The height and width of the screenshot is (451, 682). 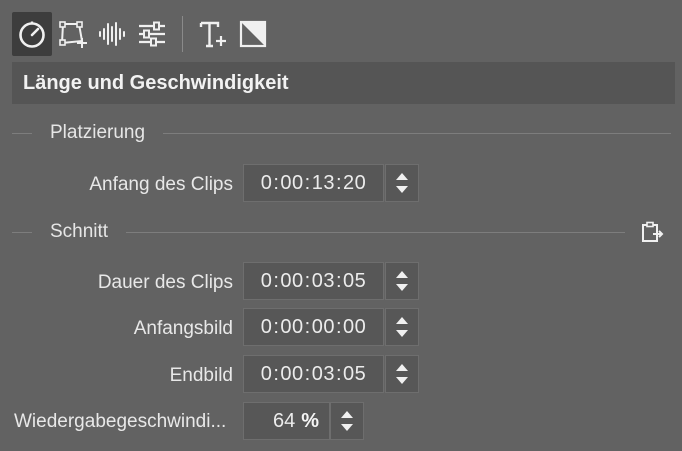 I want to click on clip-duration-timecode-input: 0:00:03:05, so click(x=313, y=281).